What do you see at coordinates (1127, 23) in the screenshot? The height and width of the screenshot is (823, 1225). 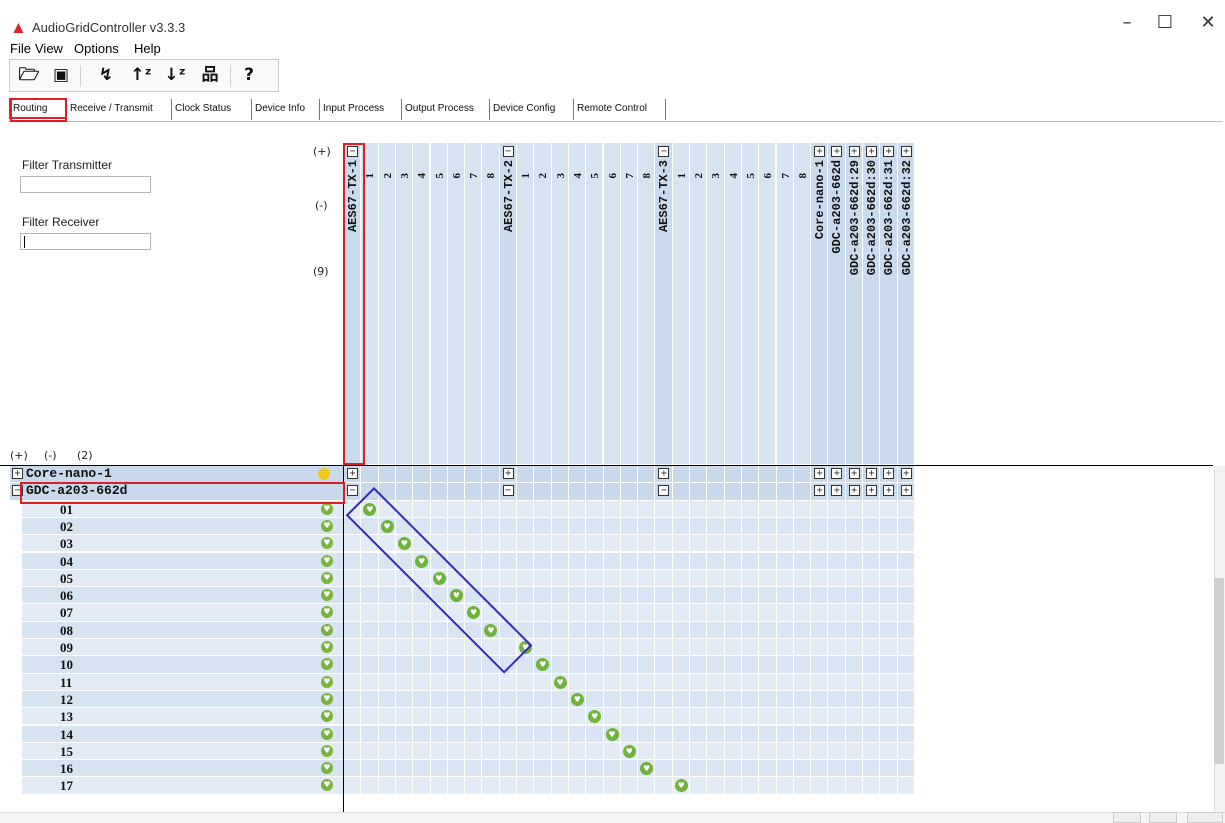 I see `minimize-button: –` at bounding box center [1127, 23].